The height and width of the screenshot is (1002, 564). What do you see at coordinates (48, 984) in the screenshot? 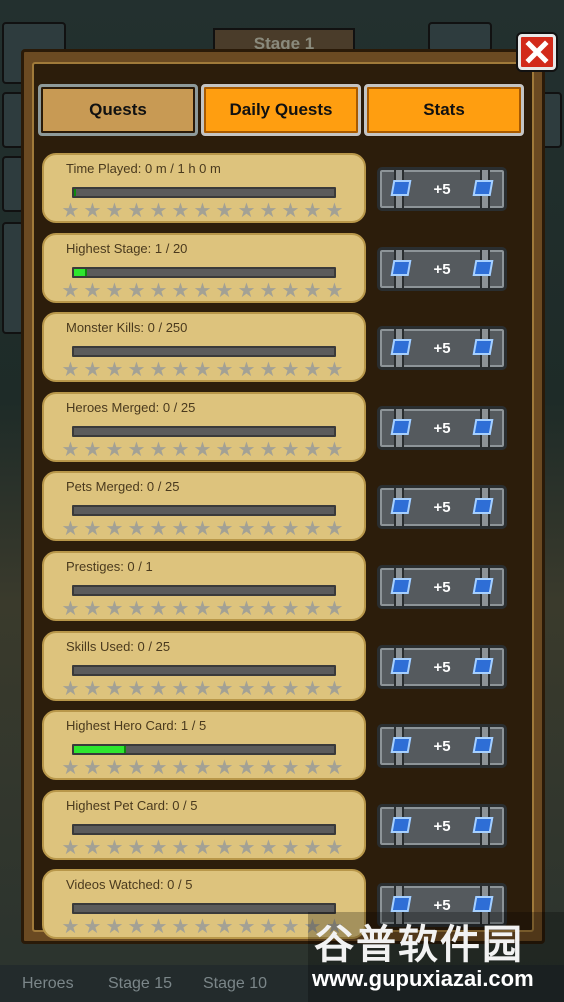
I see `bottom-nav-item: Heroes` at bounding box center [48, 984].